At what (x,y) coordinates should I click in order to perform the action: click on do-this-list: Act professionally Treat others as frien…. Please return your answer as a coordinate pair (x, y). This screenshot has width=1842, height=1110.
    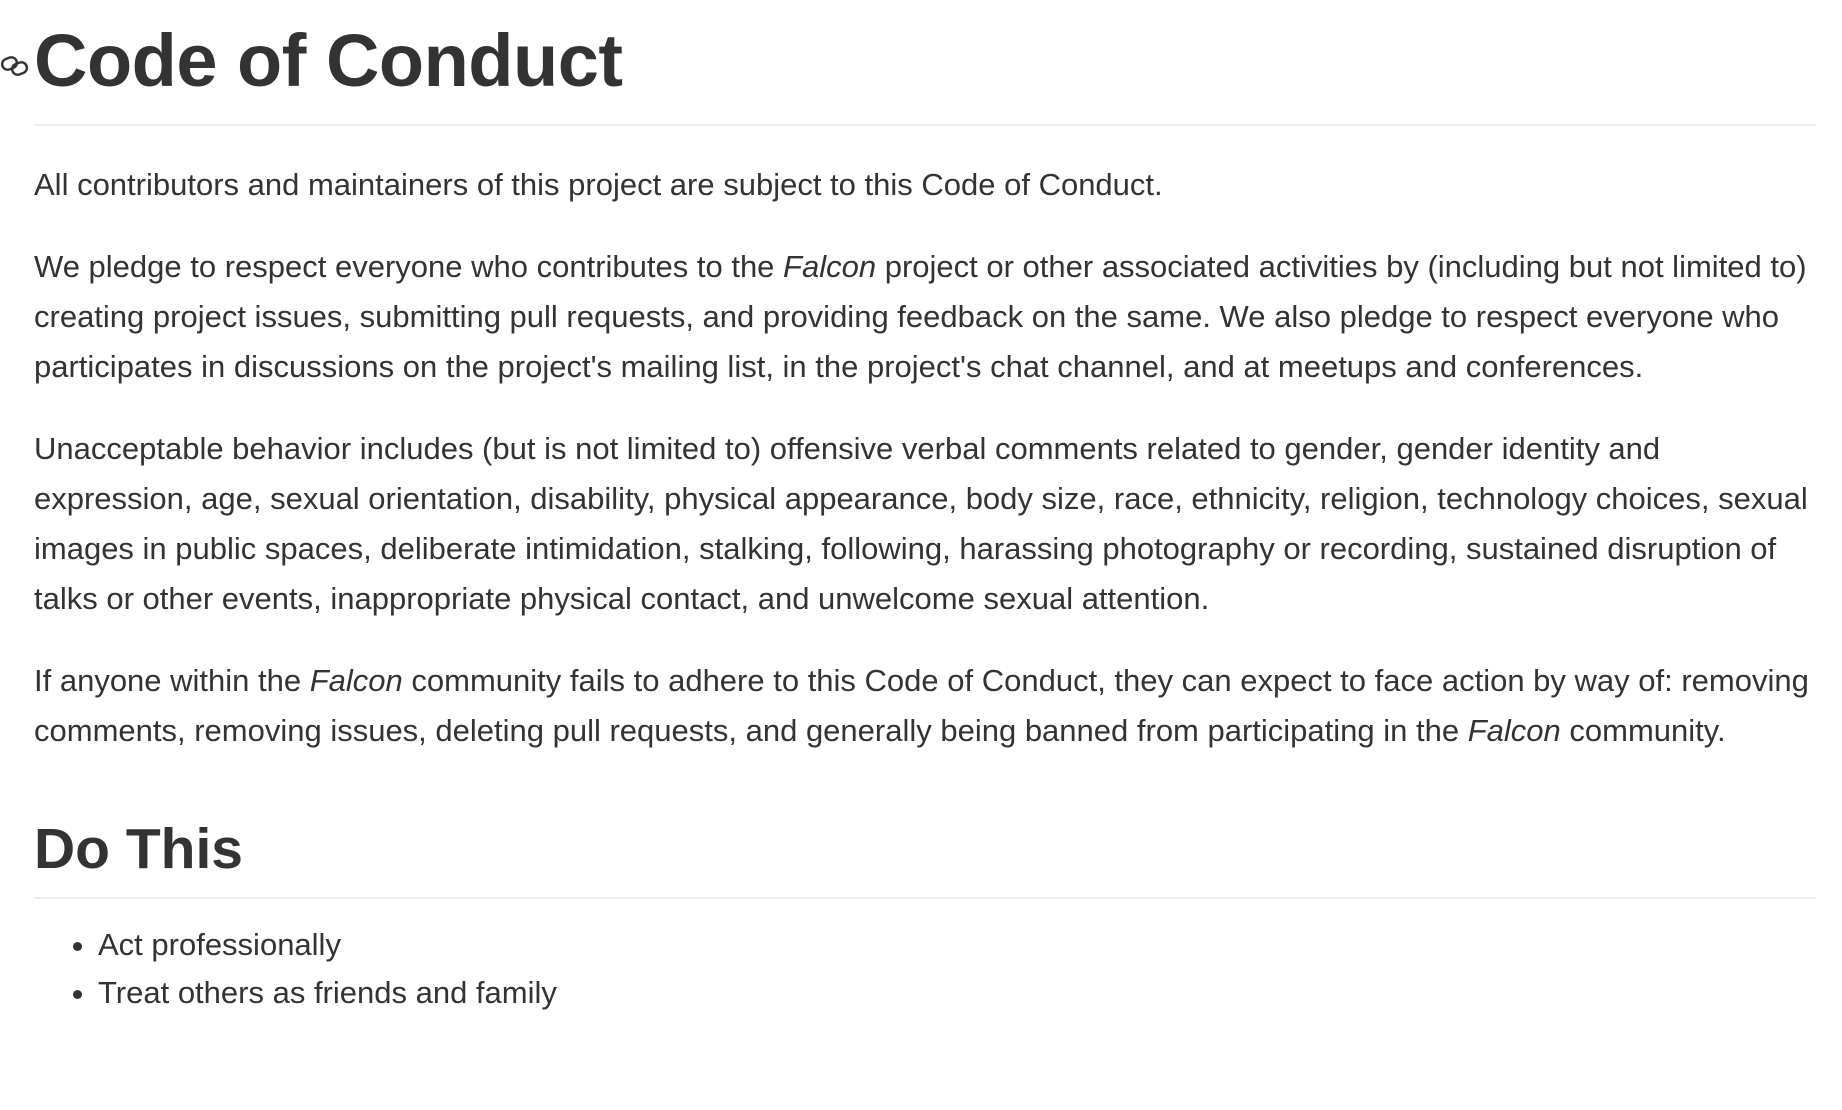
    Looking at the image, I should click on (925, 969).